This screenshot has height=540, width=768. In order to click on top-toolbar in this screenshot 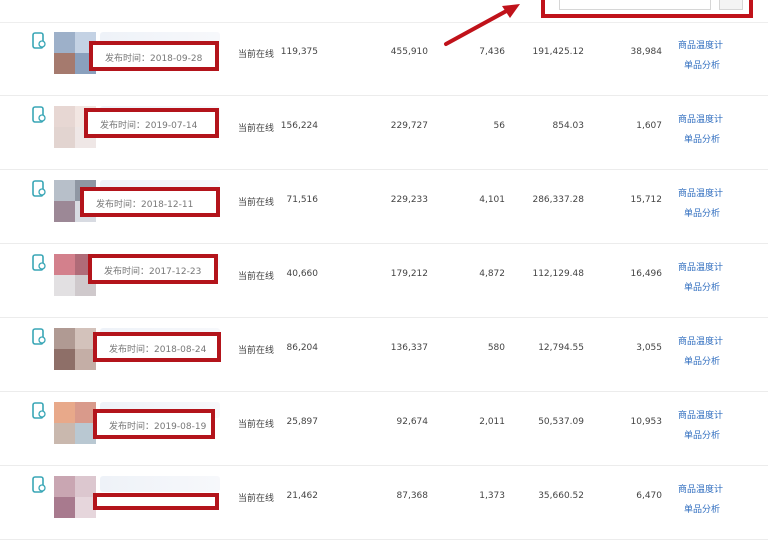, I will do `click(384, 11)`.